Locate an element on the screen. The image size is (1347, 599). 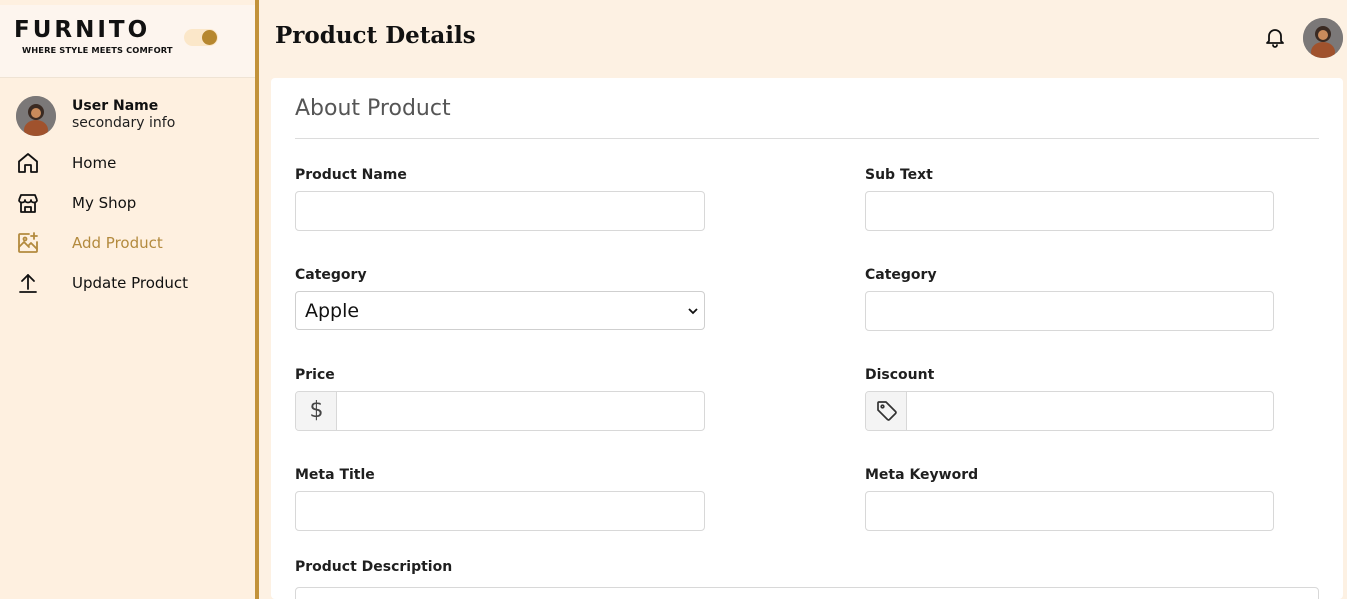
section-title: About Product is located at coordinates (373, 108).